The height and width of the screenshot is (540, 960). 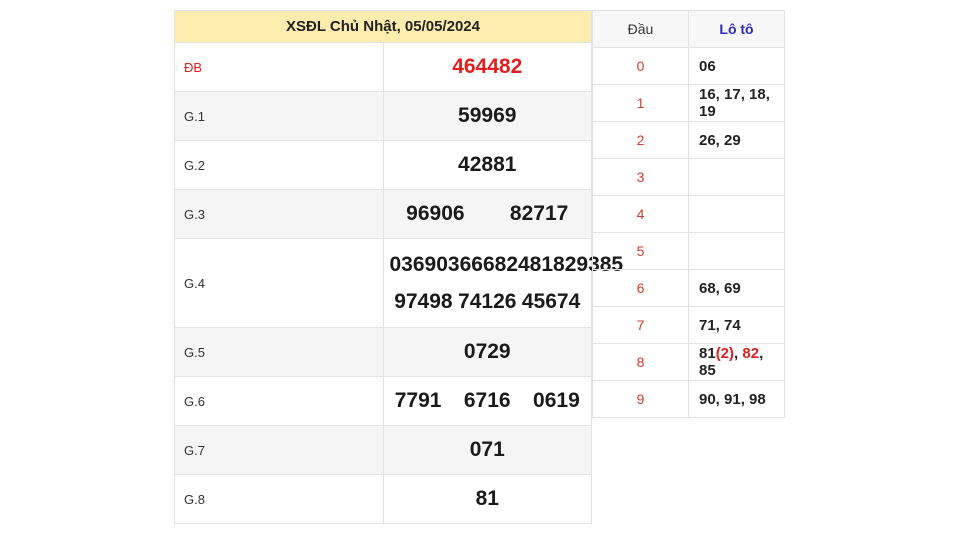 What do you see at coordinates (279, 116) in the screenshot?
I see `prize-label: G.1` at bounding box center [279, 116].